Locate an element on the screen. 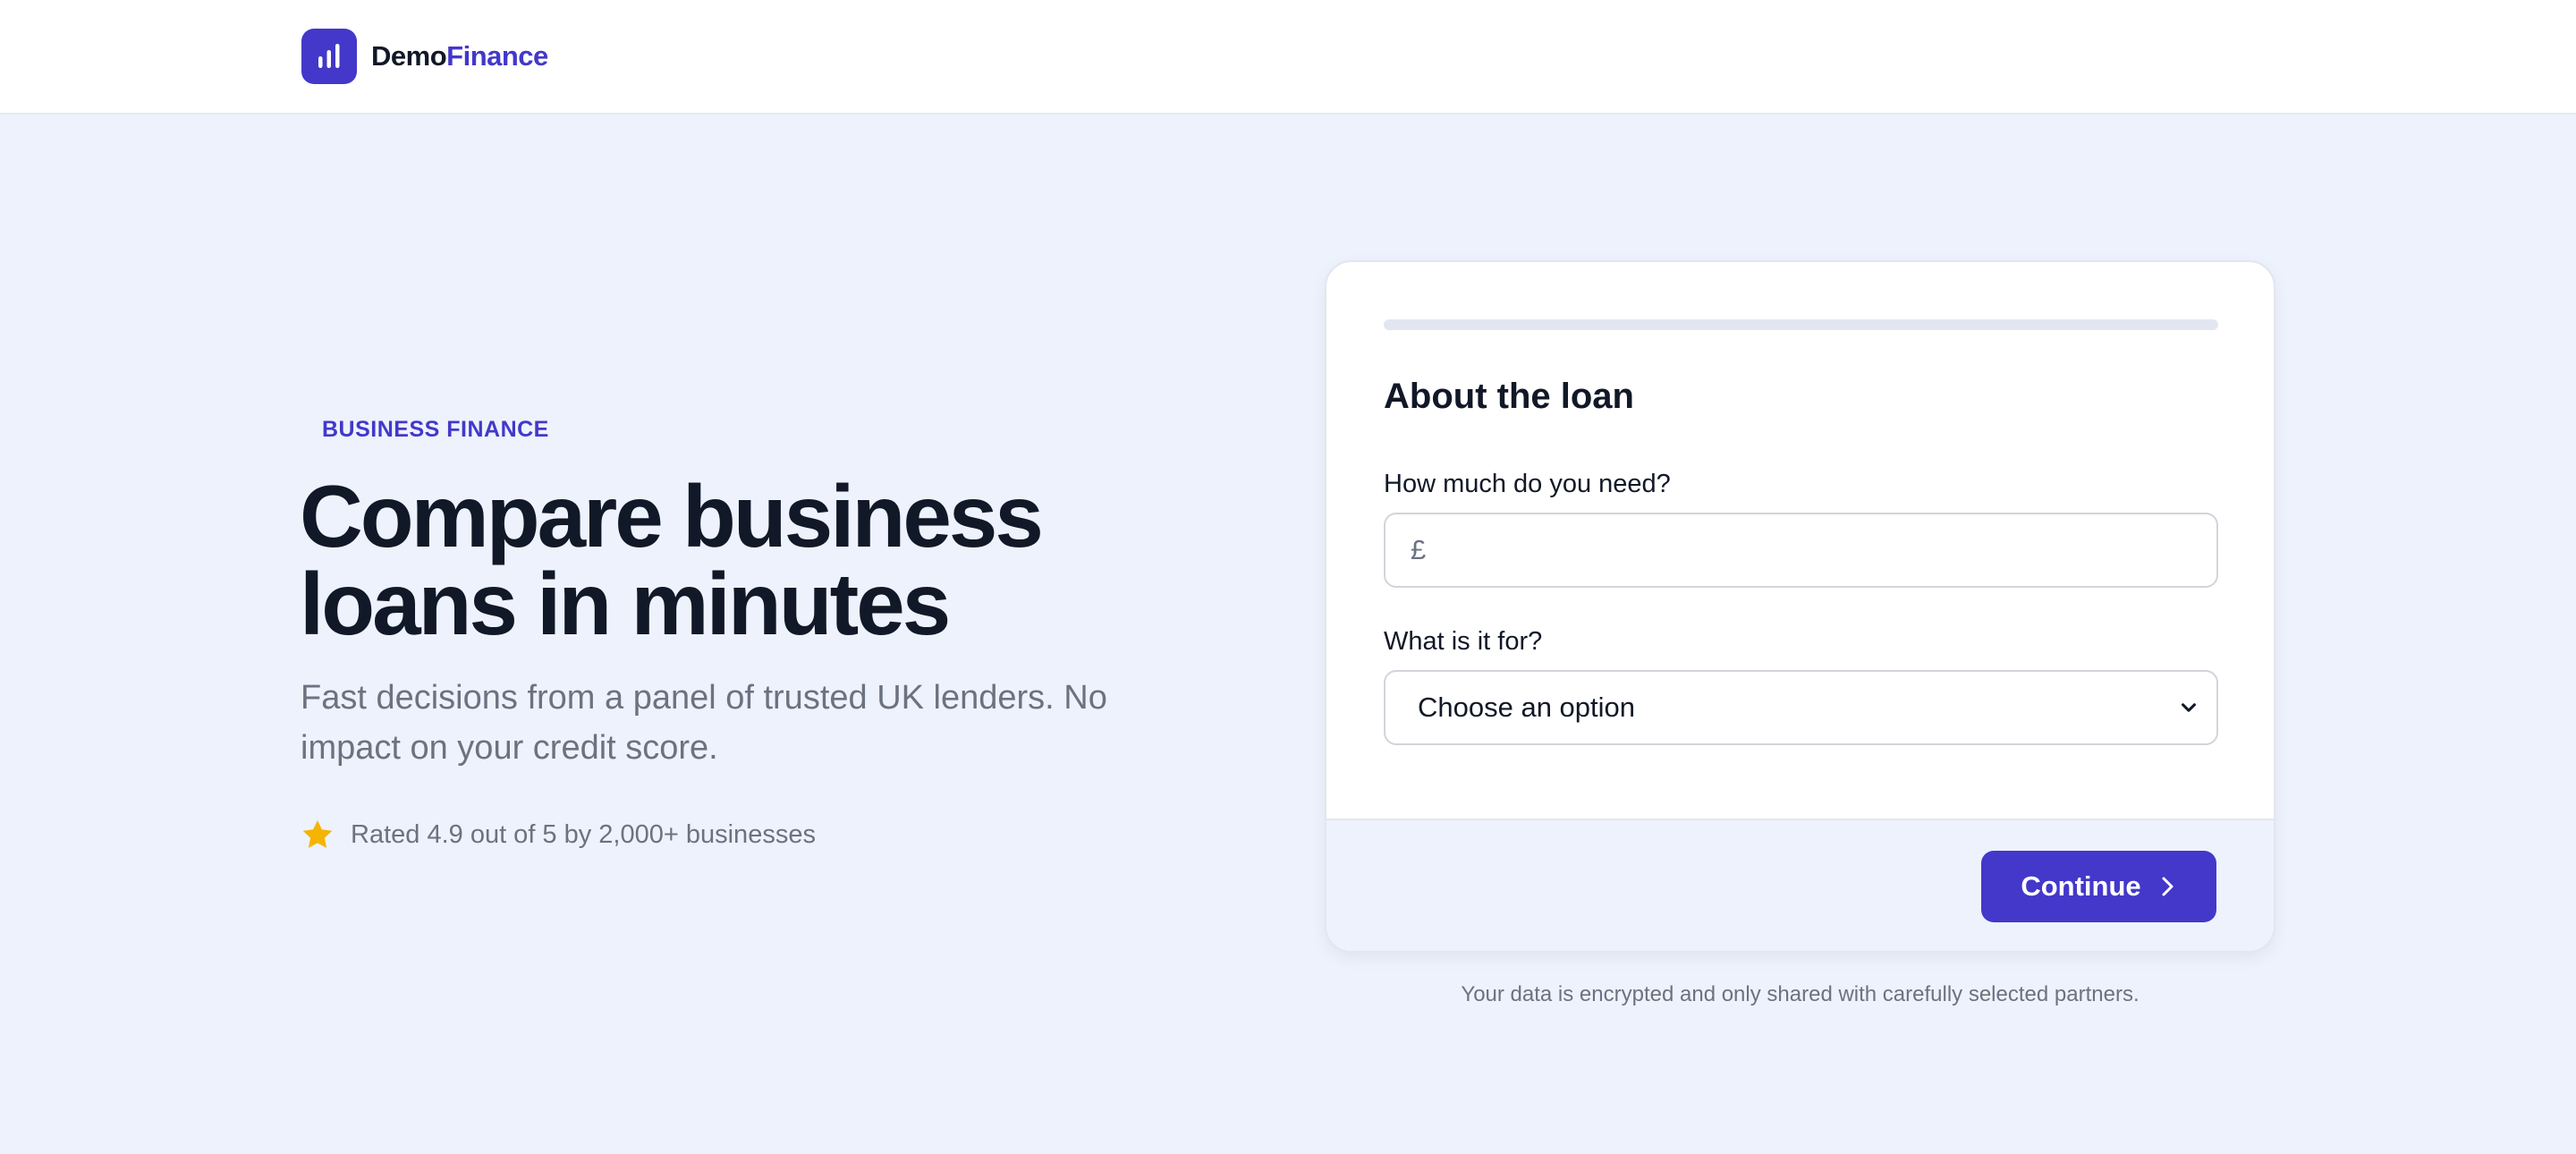  progress-bar is located at coordinates (1801, 324).